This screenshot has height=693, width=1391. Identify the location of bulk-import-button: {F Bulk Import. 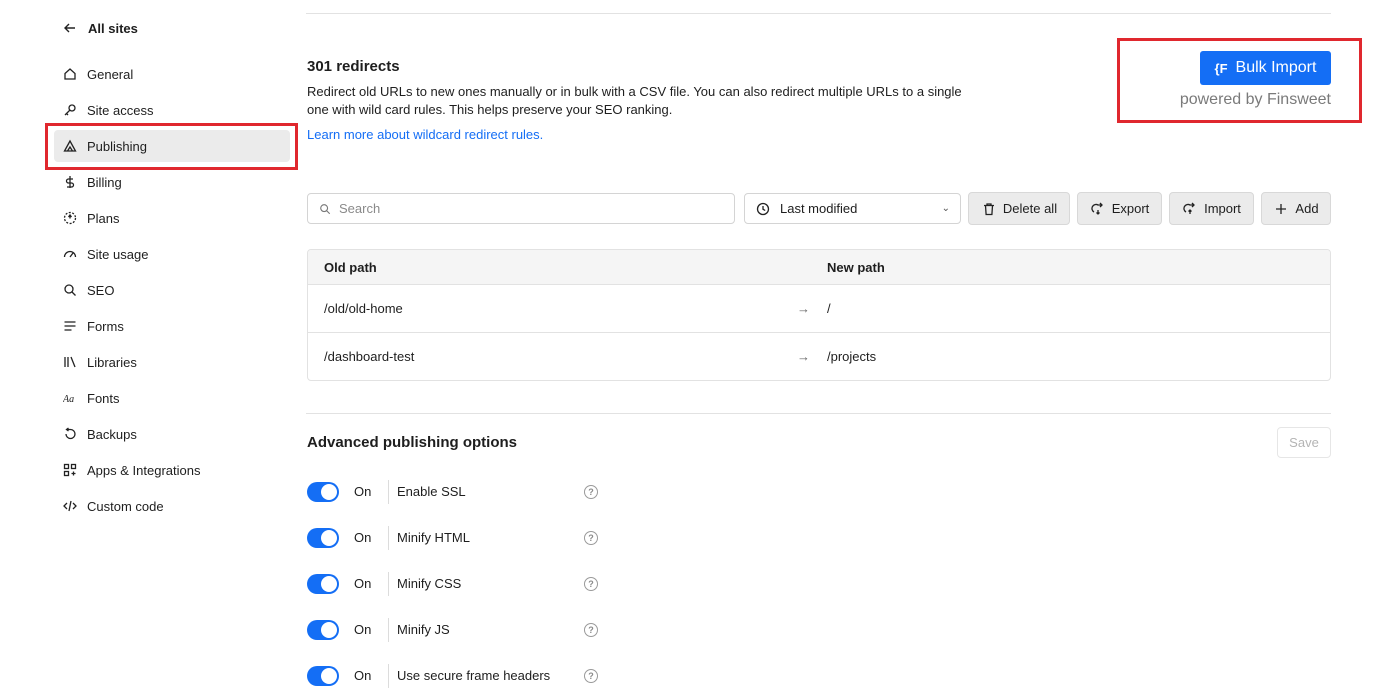
(1265, 68).